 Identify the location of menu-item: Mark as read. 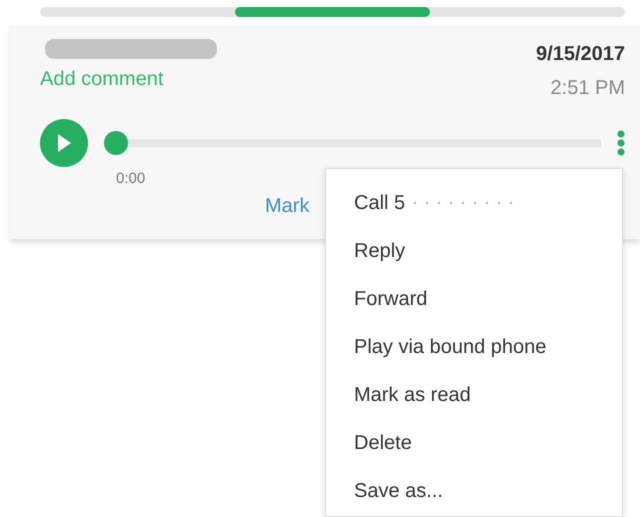
(474, 395).